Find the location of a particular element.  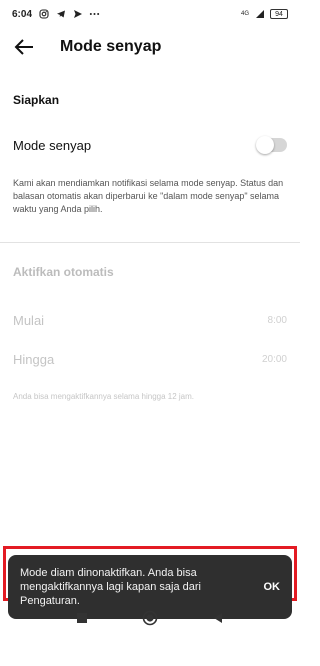

start-time-value: 8:00 is located at coordinates (277, 320).